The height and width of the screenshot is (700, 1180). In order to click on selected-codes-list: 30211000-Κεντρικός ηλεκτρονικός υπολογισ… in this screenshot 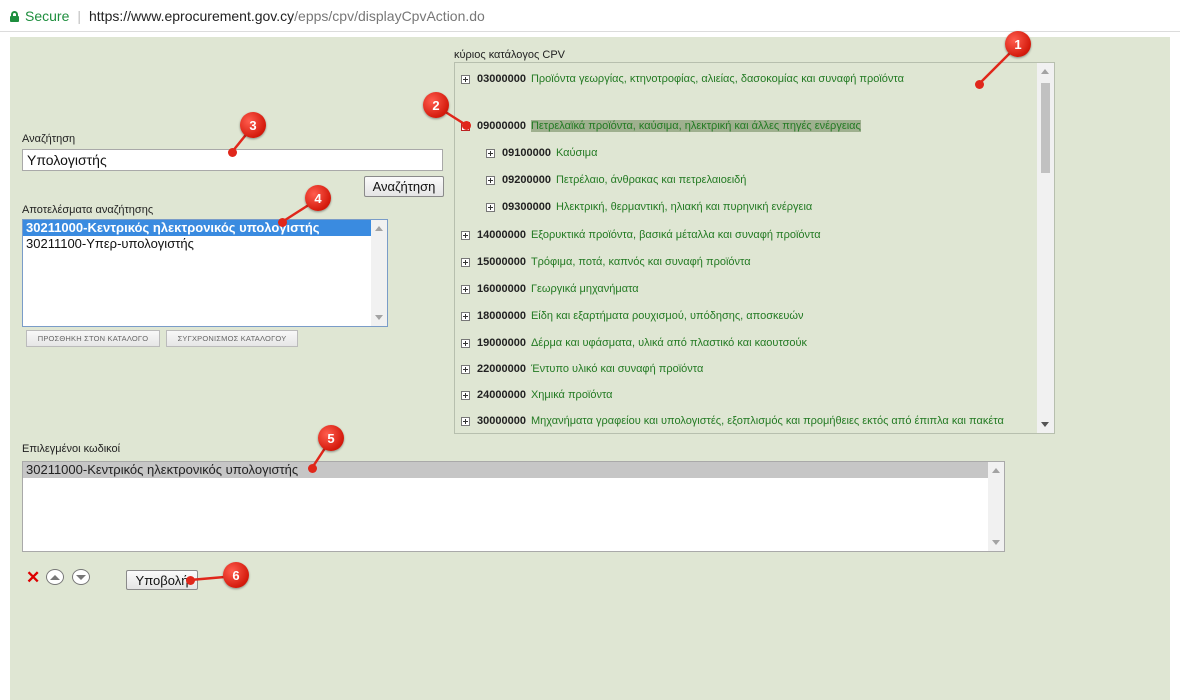, I will do `click(513, 506)`.